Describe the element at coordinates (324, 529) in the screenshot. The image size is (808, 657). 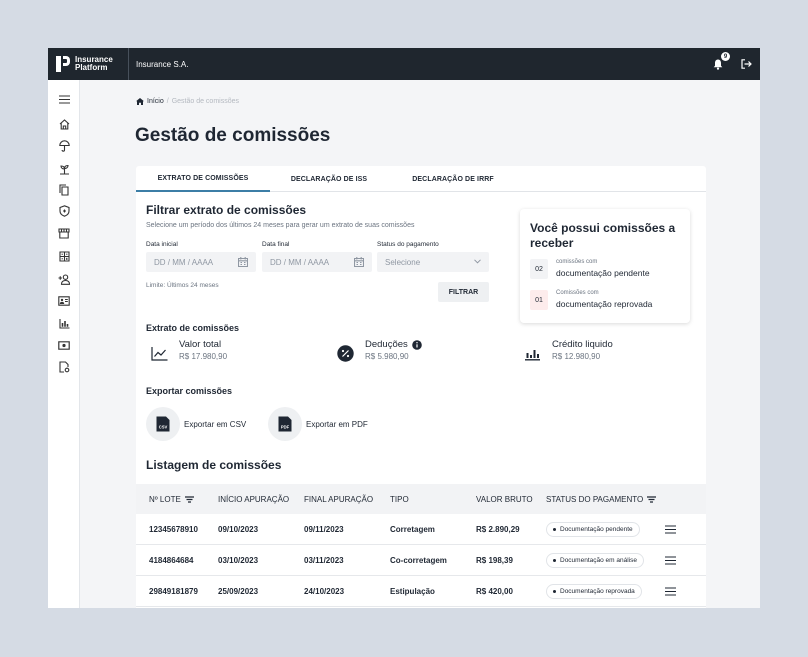
I see `cell-final: 09/11/2023` at that location.